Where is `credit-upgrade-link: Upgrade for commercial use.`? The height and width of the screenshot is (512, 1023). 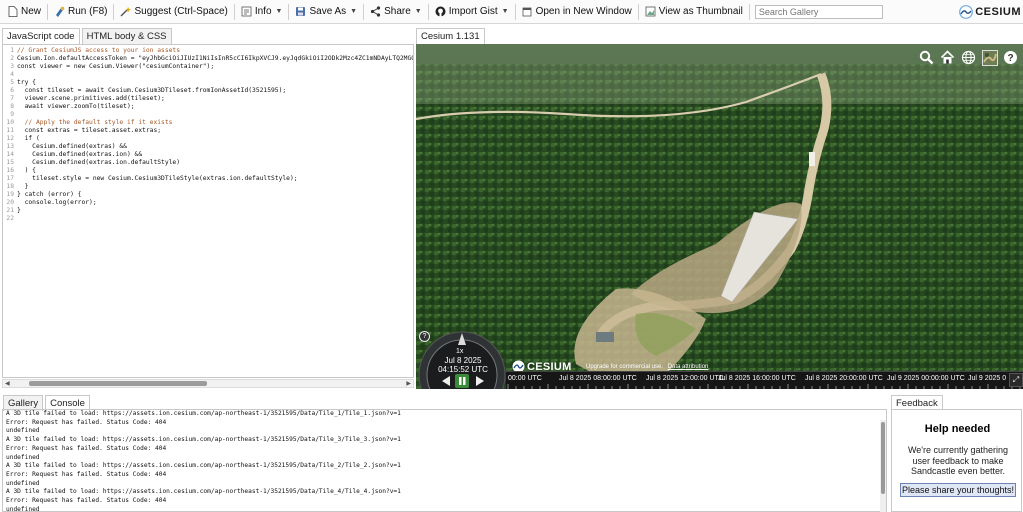 credit-upgrade-link: Upgrade for commercial use. is located at coordinates (624, 367).